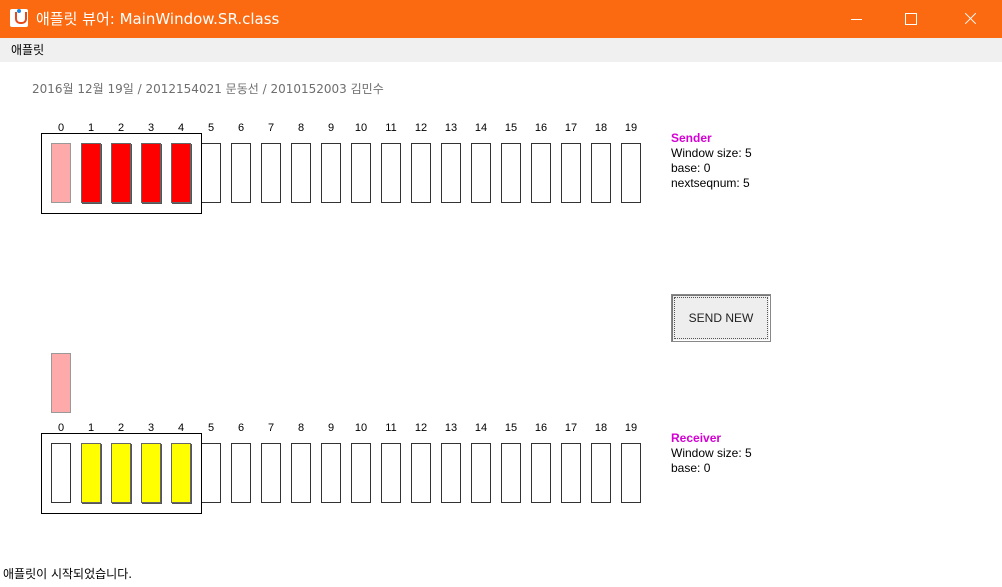 Image resolution: width=1002 pixels, height=587 pixels. Describe the element at coordinates (68, 574) in the screenshot. I see `status-text: 애플릿이 시작되었습니다.` at that location.